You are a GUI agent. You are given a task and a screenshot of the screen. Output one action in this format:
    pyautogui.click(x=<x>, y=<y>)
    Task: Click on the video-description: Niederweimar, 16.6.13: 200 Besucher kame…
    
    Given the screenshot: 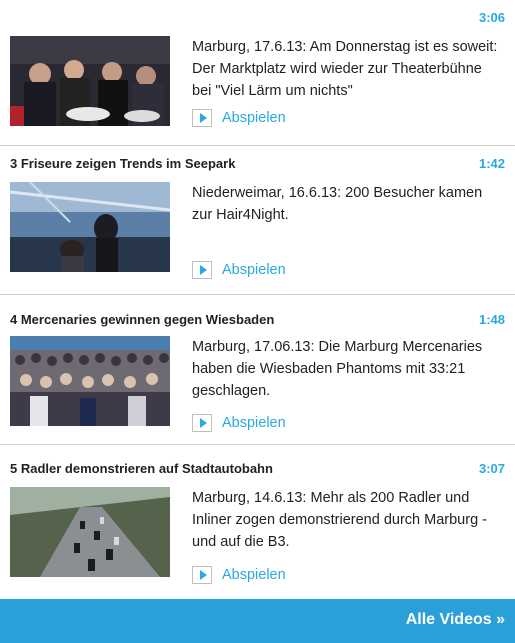 What is the action you would take?
    pyautogui.click(x=337, y=204)
    